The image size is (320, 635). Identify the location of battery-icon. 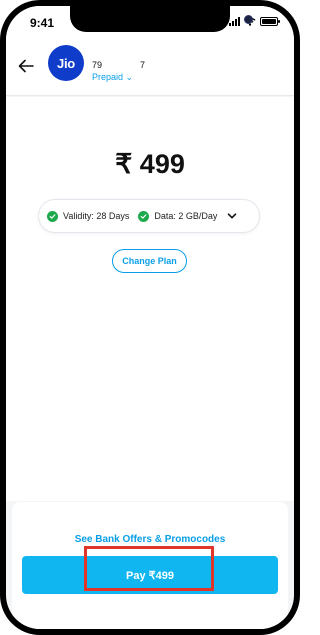
(270, 21).